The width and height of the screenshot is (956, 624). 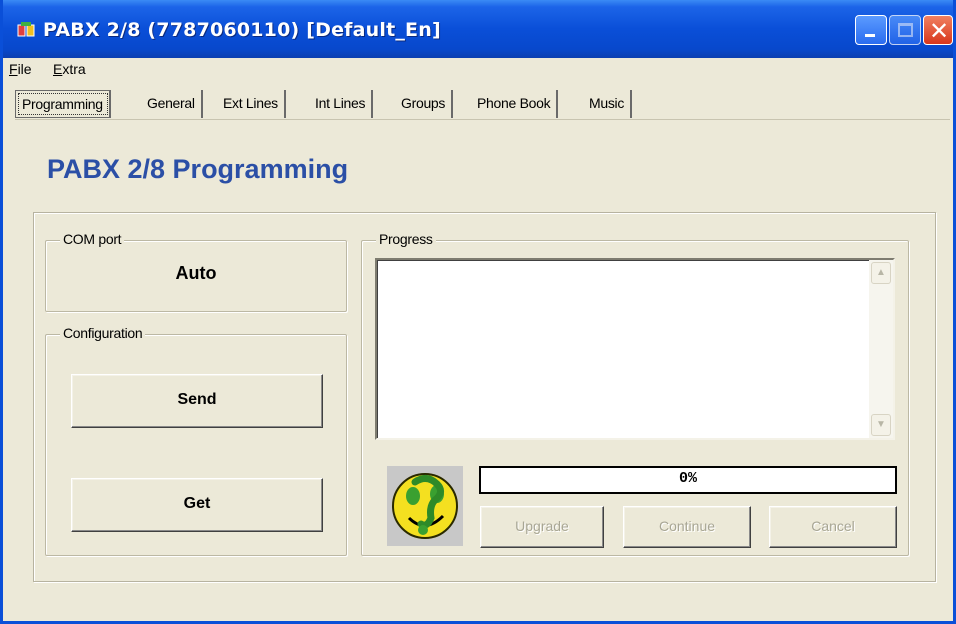 I want to click on send-button-label: Send, so click(x=197, y=399).